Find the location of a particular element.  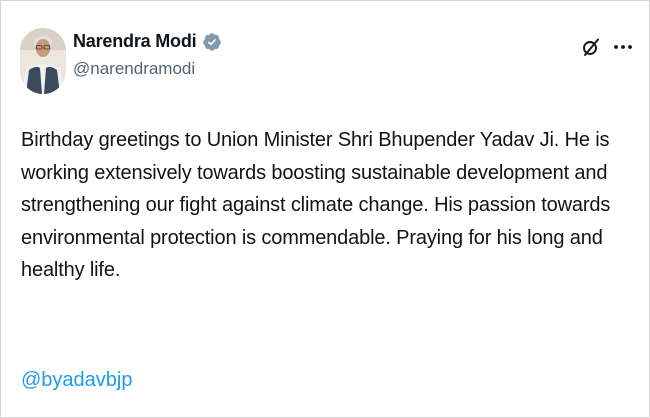

author-display-name: Narendra Modi is located at coordinates (135, 41).